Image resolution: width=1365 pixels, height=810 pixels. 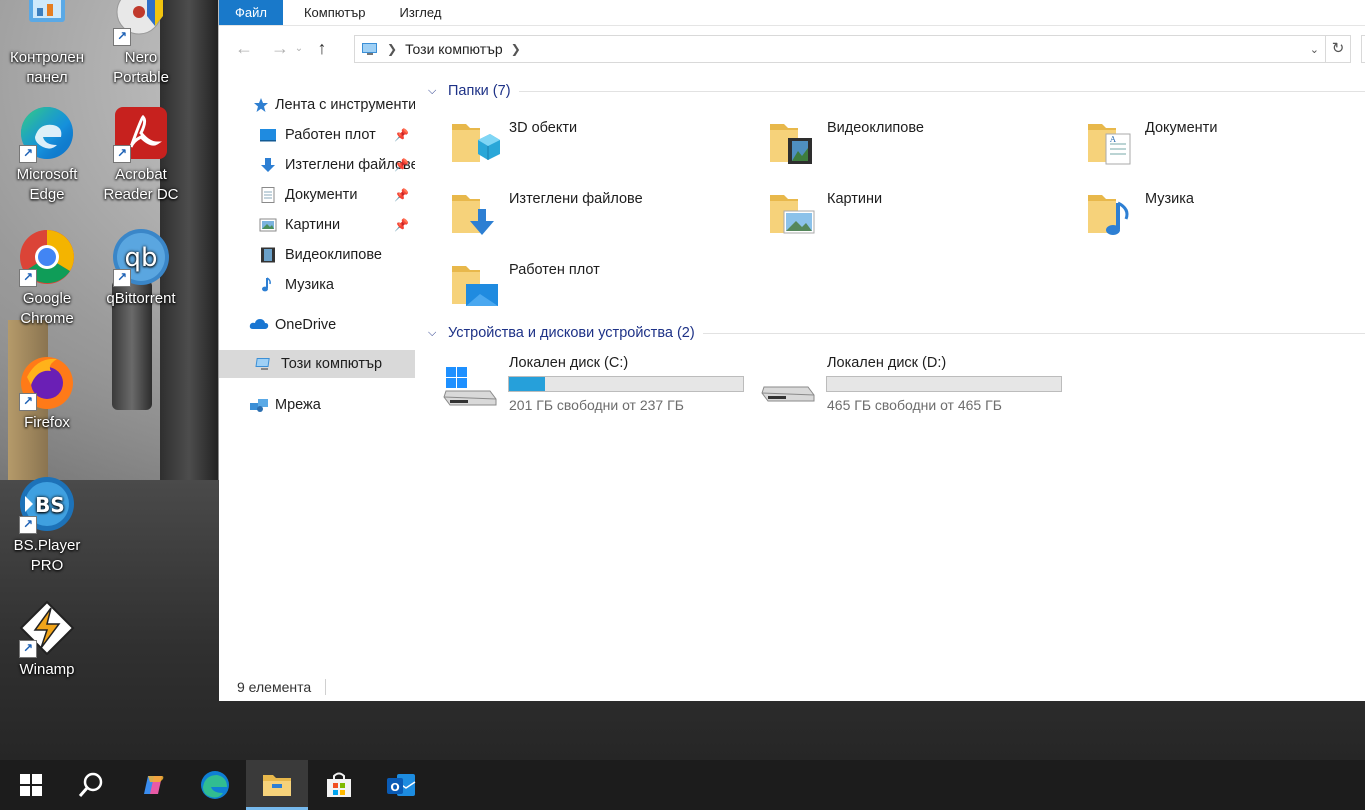 I want to click on music-folder-icon, so click(x=1111, y=214).